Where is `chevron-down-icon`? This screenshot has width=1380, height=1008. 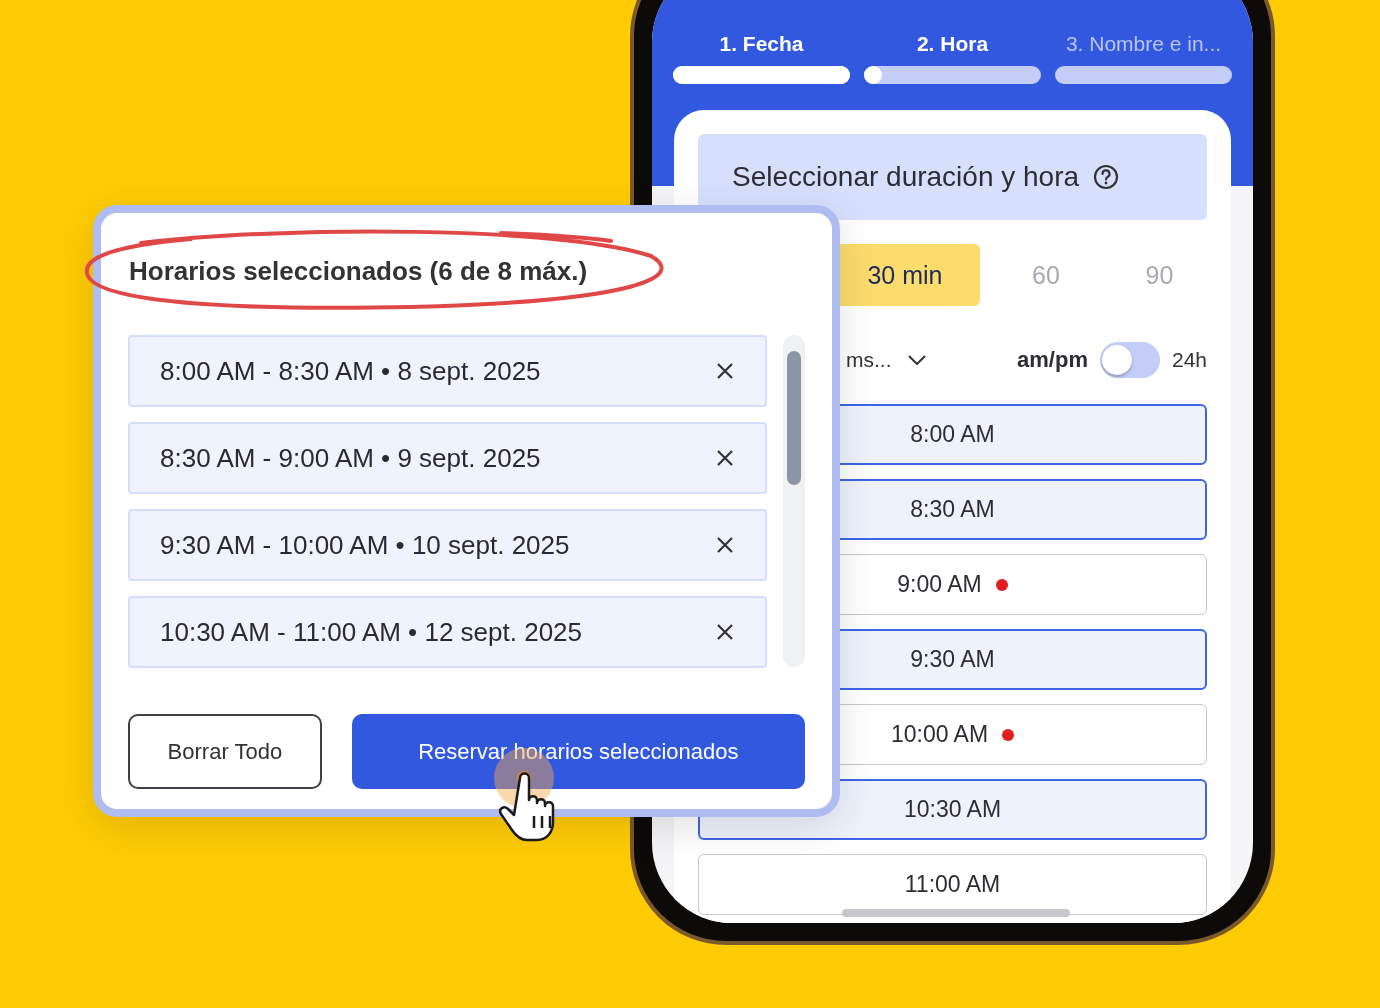
chevron-down-icon is located at coordinates (916, 360).